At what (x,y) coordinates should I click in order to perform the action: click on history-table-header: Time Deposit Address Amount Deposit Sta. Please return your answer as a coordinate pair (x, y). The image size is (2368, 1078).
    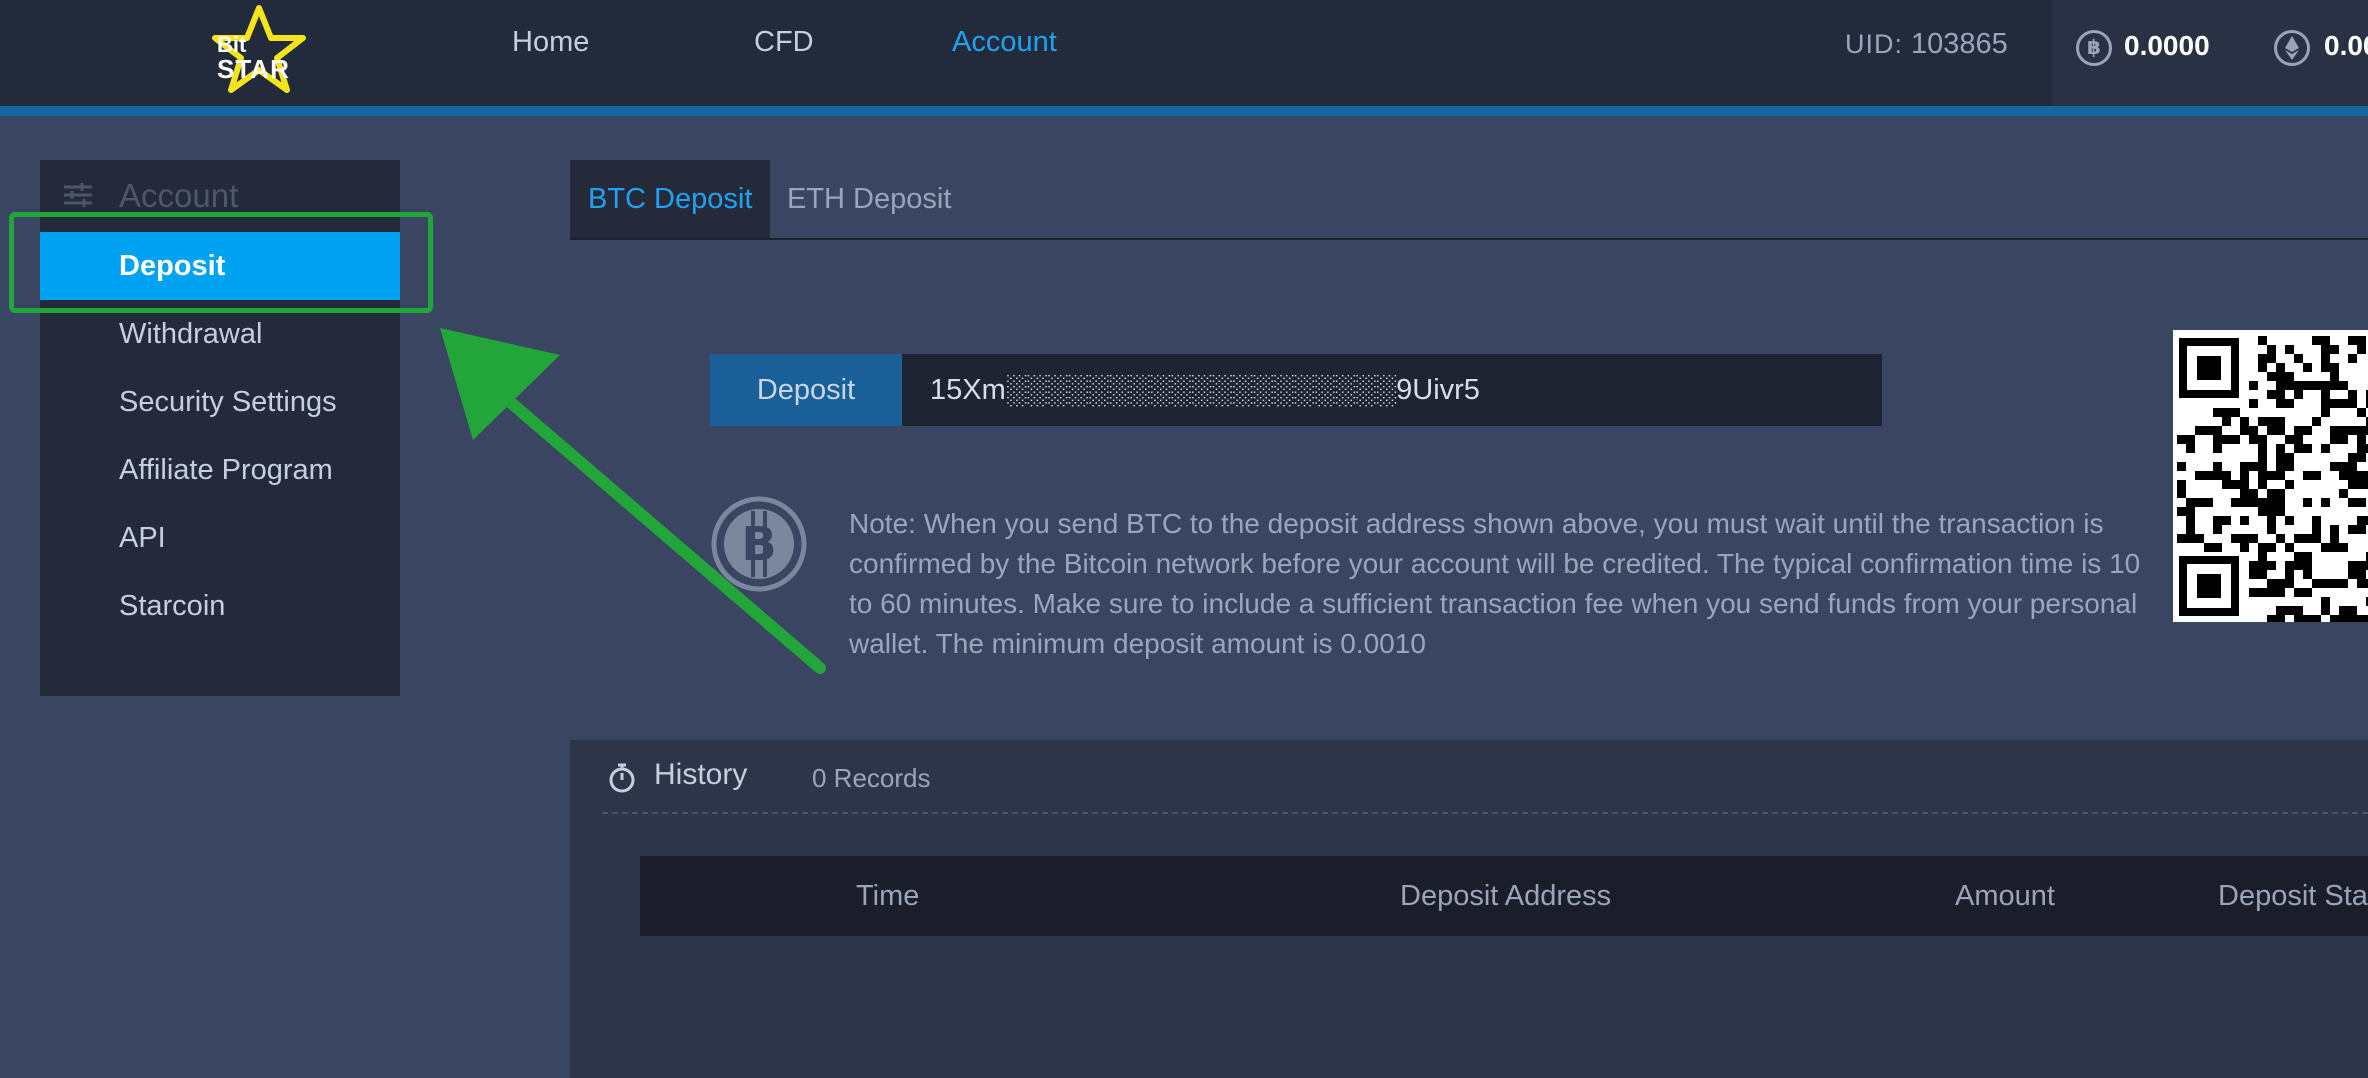
    Looking at the image, I should click on (1504, 896).